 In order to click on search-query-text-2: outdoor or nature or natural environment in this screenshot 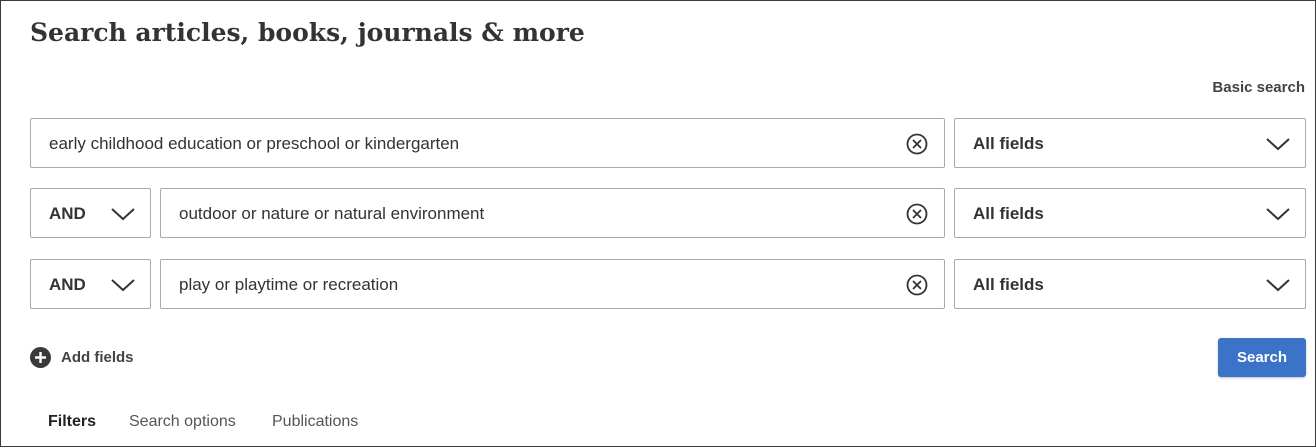, I will do `click(332, 213)`.